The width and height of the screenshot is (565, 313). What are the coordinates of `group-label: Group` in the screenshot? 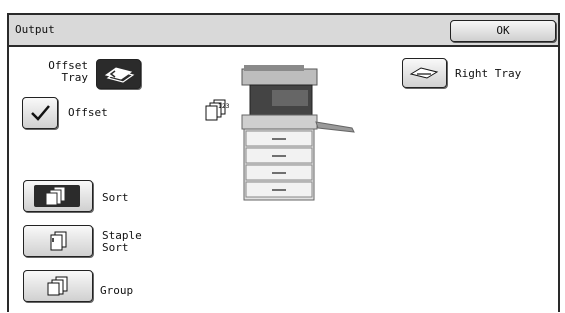 It's located at (117, 290).